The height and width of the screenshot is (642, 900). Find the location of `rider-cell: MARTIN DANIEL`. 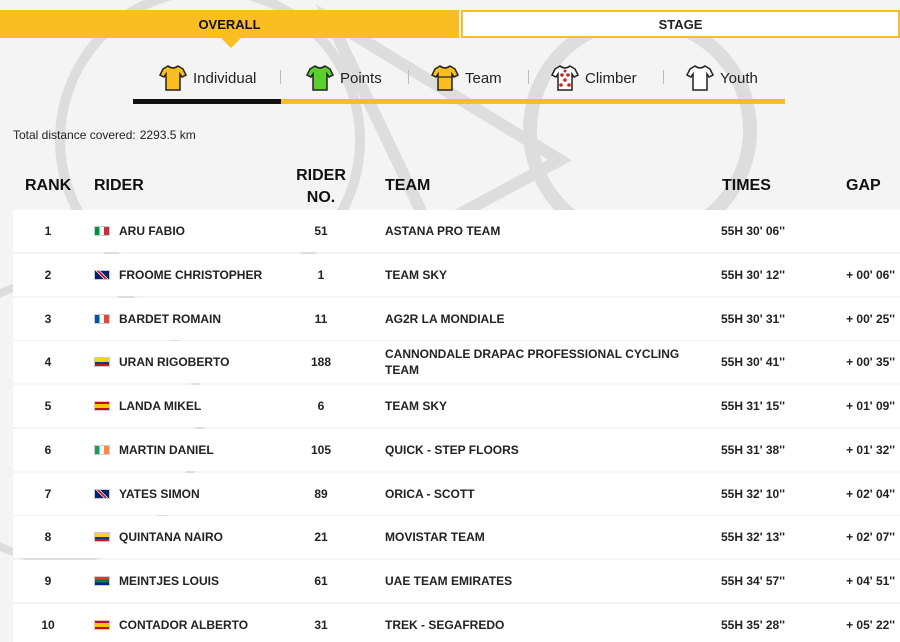

rider-cell: MARTIN DANIEL is located at coordinates (189, 450).